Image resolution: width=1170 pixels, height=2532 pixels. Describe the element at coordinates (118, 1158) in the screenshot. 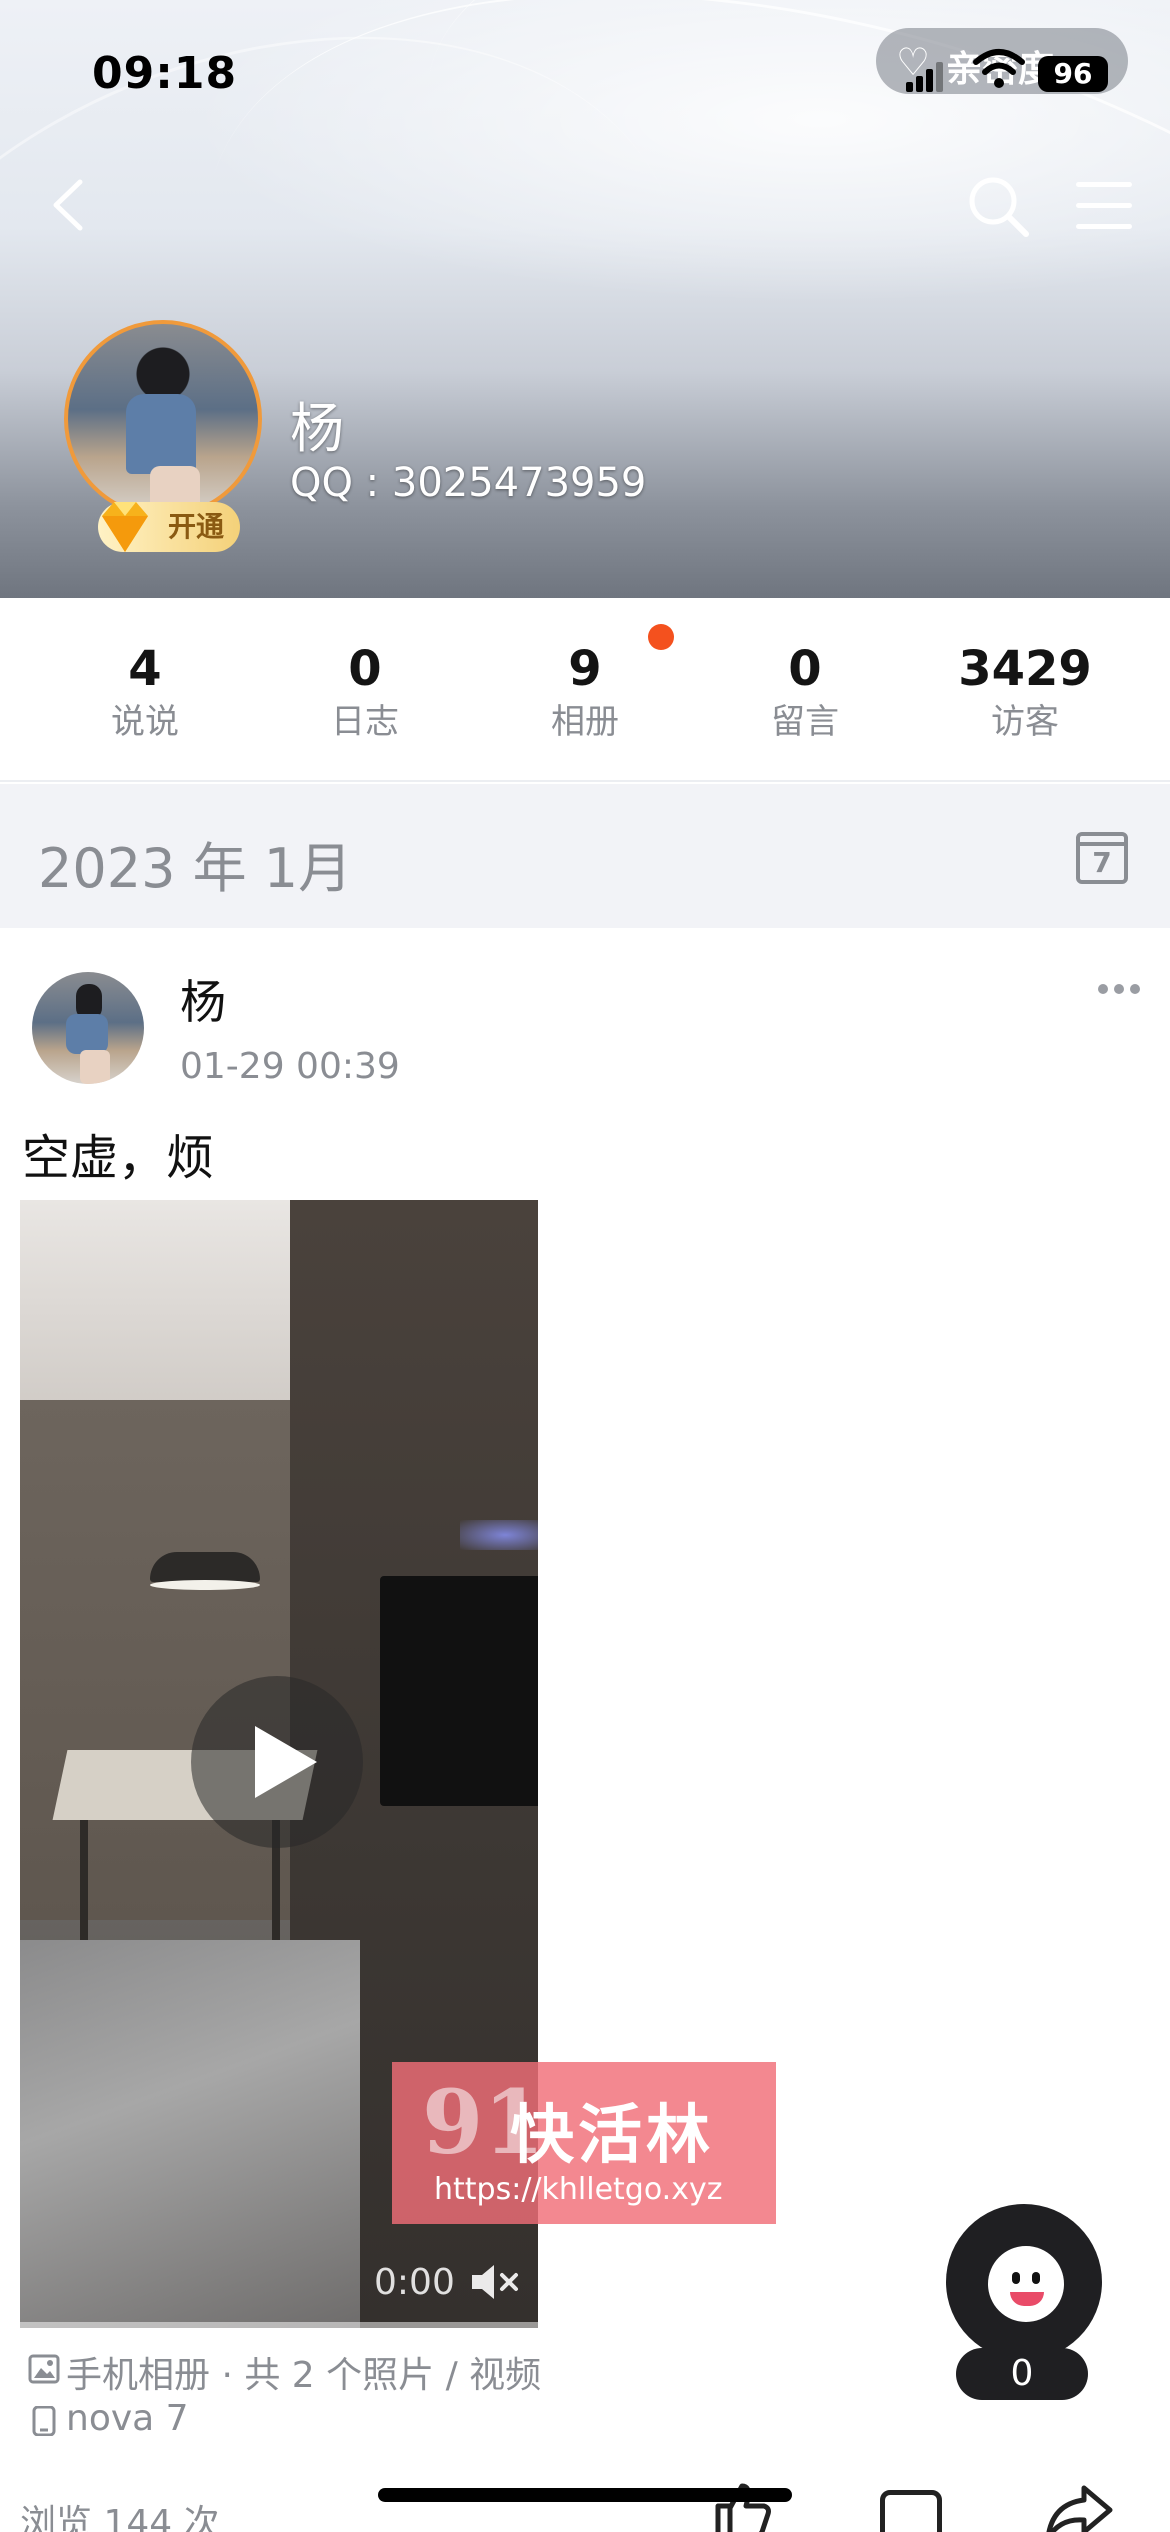

I see `post-text: 空虚，烦` at that location.